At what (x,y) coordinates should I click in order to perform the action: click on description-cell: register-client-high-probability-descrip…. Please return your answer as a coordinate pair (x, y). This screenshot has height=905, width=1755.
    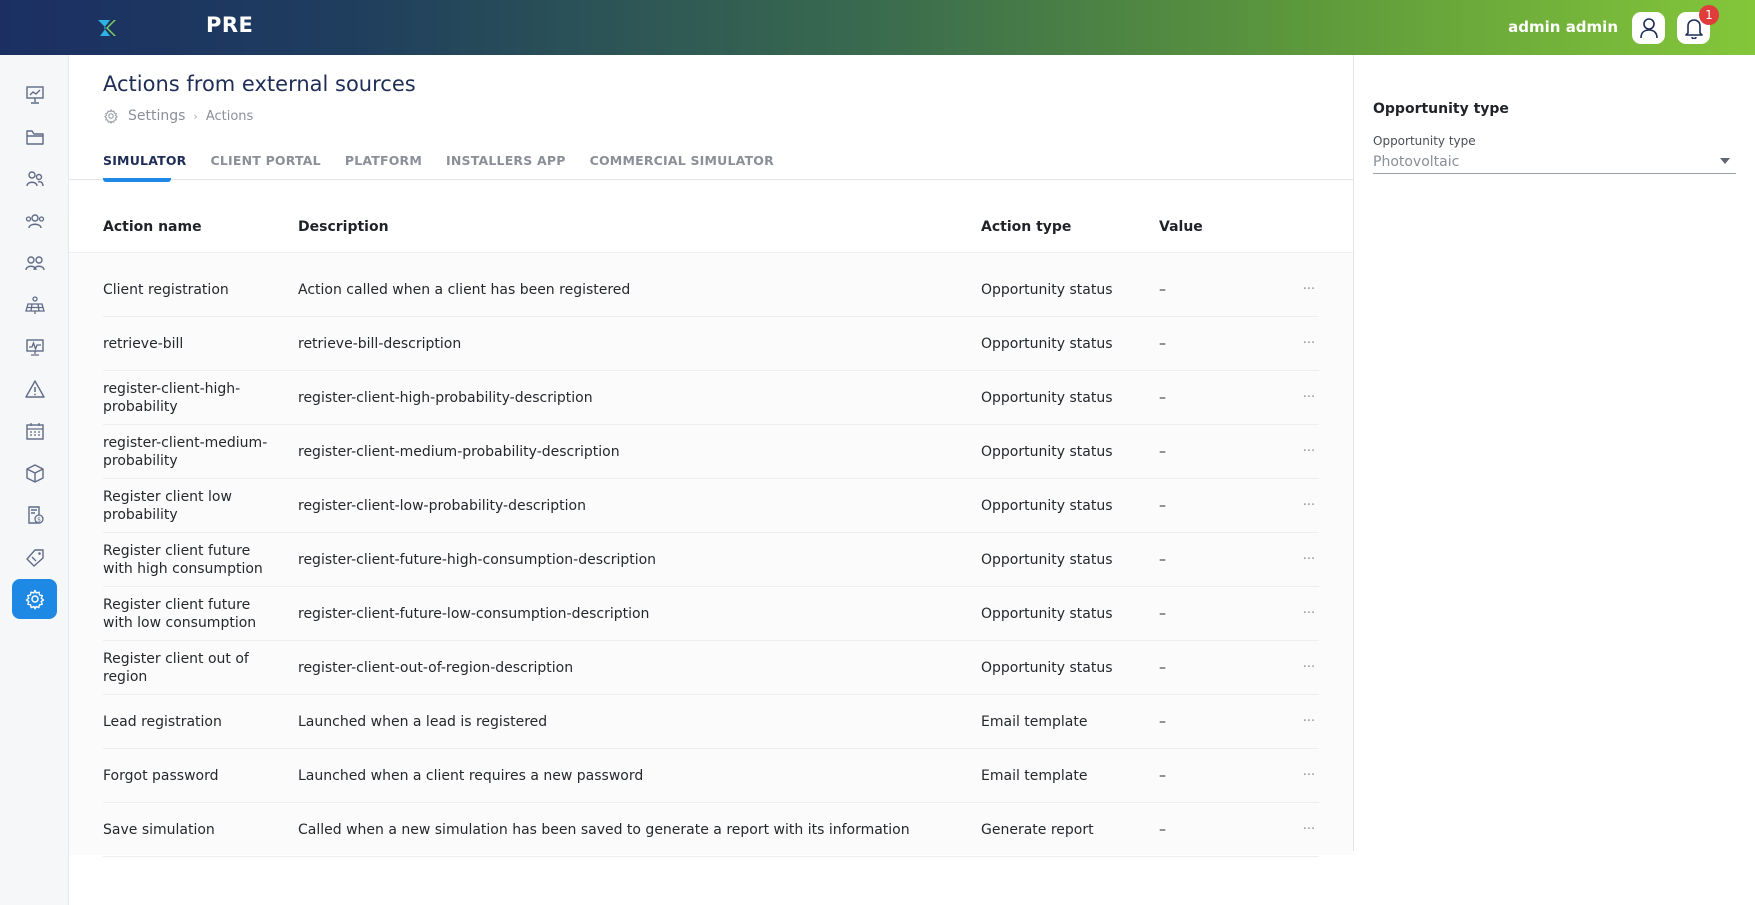
    Looking at the image, I should click on (445, 398).